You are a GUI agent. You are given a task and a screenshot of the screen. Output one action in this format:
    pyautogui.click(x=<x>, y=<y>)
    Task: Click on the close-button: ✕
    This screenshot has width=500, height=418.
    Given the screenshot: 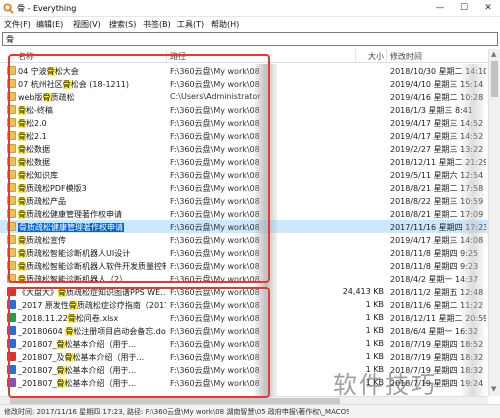 What is the action you would take?
    pyautogui.click(x=488, y=8)
    